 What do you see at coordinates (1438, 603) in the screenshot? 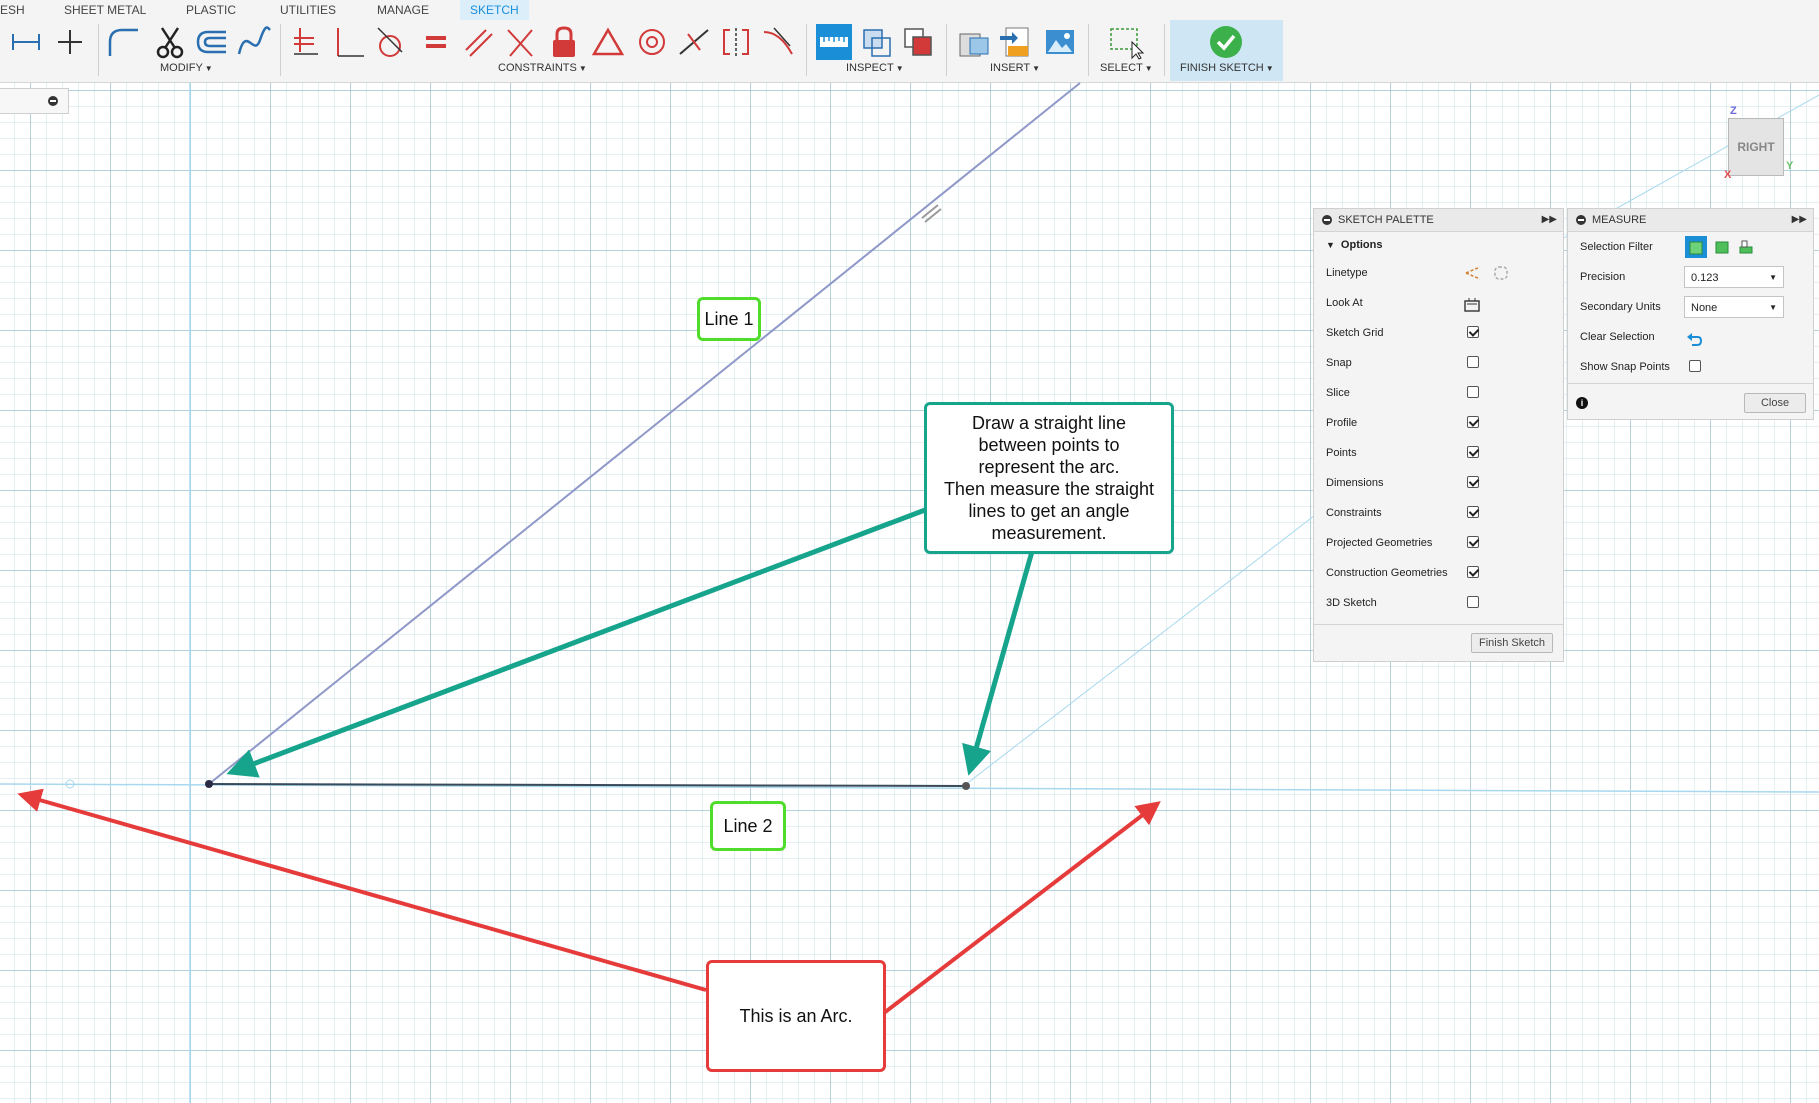
I see `3d-sketch-row: 3D Sketch` at bounding box center [1438, 603].